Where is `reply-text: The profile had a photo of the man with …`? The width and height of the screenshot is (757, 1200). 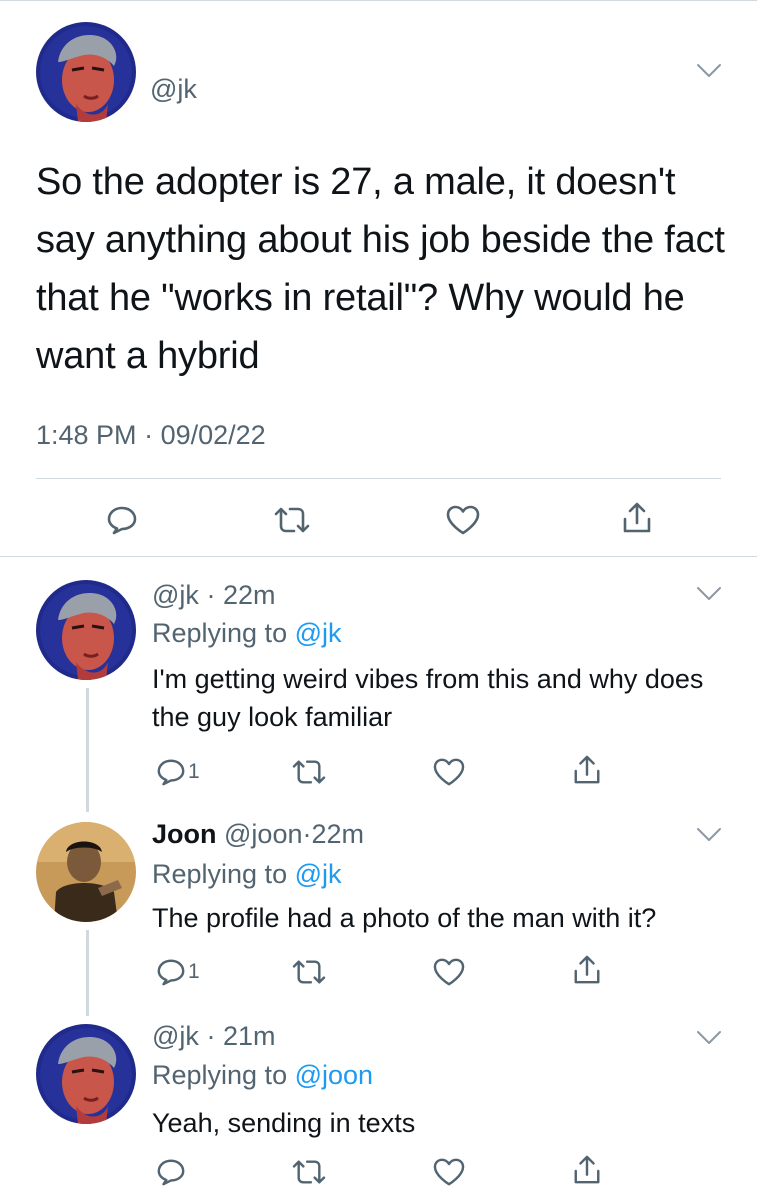
reply-text: The profile had a photo of the man with … is located at coordinates (404, 918).